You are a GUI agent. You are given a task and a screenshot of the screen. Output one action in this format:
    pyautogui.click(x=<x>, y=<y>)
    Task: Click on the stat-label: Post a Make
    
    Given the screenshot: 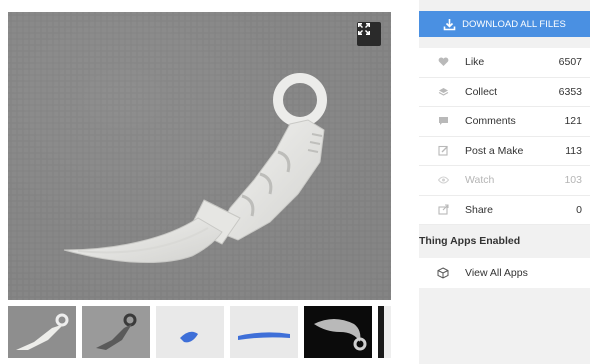 What is the action you would take?
    pyautogui.click(x=494, y=150)
    